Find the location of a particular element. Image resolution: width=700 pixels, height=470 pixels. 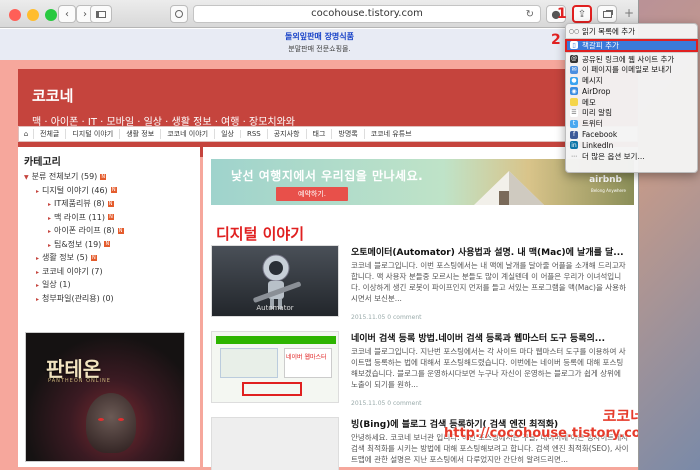

nav-item: RSS is located at coordinates (253, 134).